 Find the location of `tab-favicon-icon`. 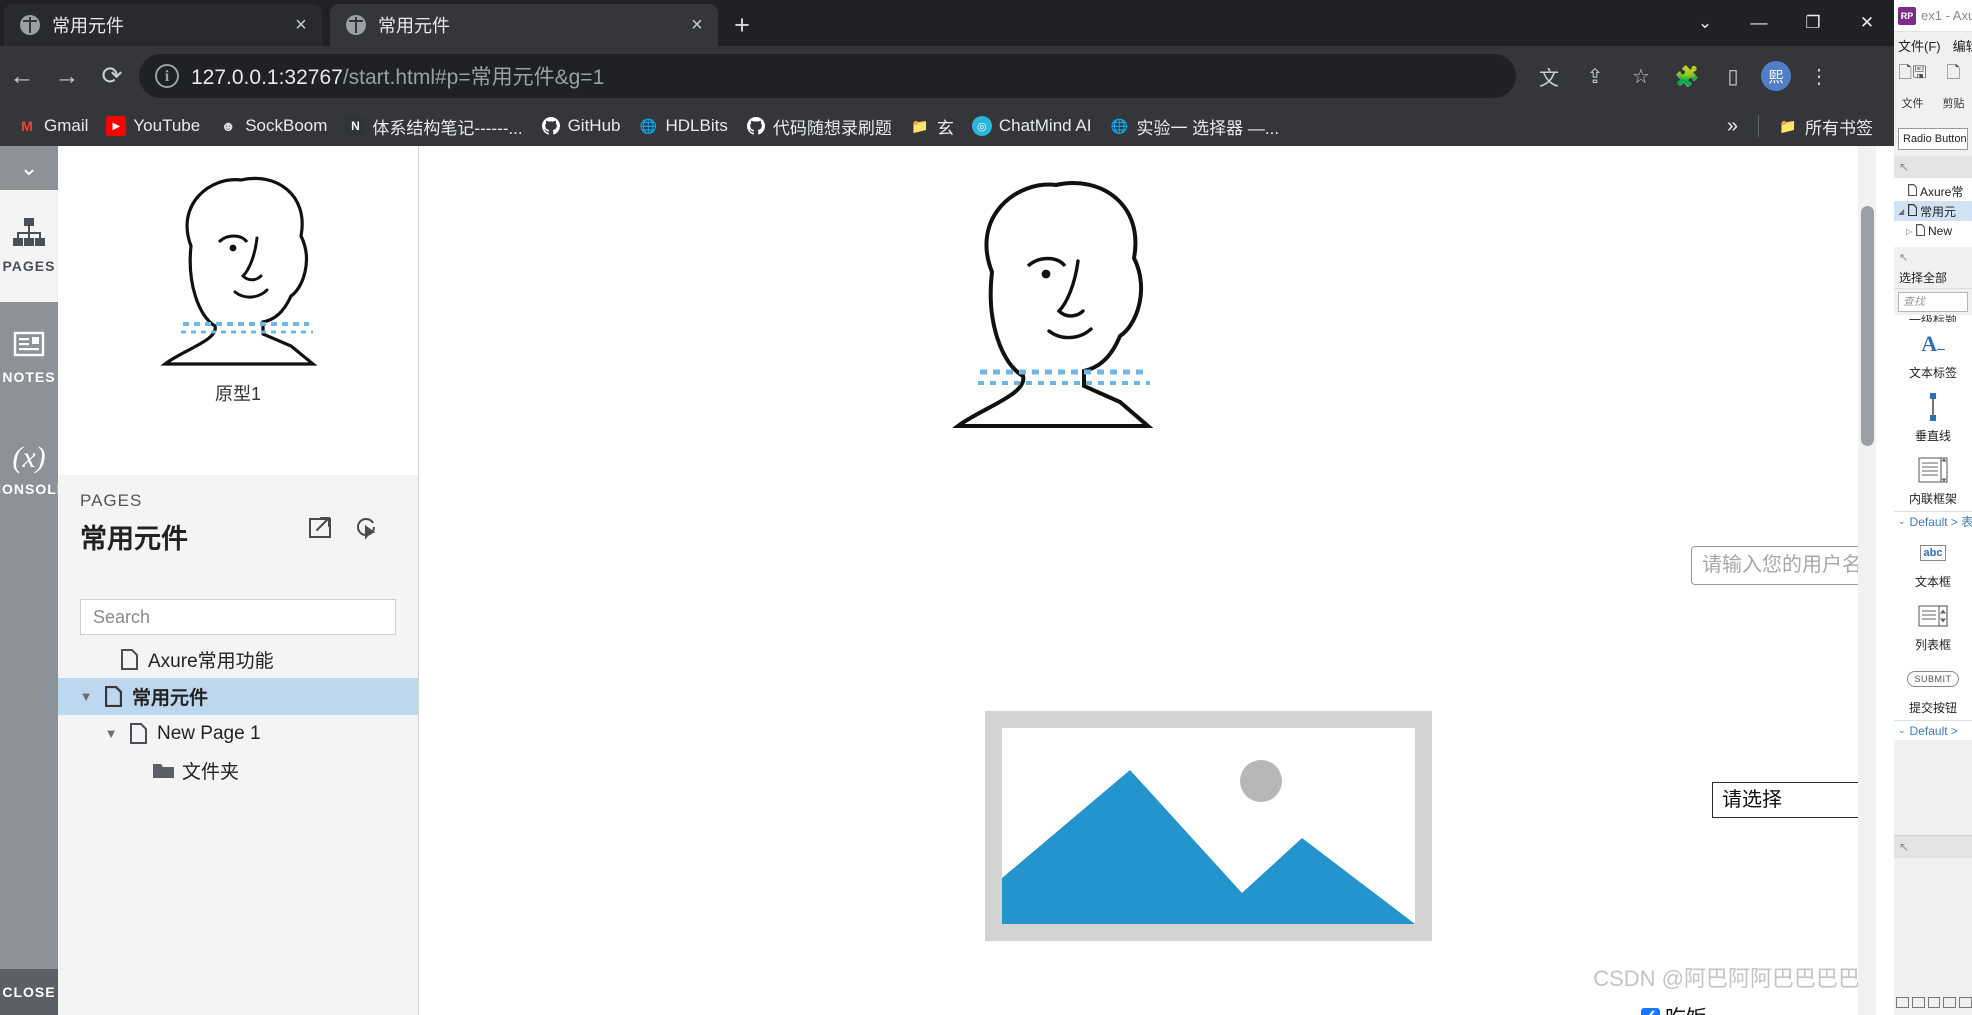

tab-favicon-icon is located at coordinates (356, 25).